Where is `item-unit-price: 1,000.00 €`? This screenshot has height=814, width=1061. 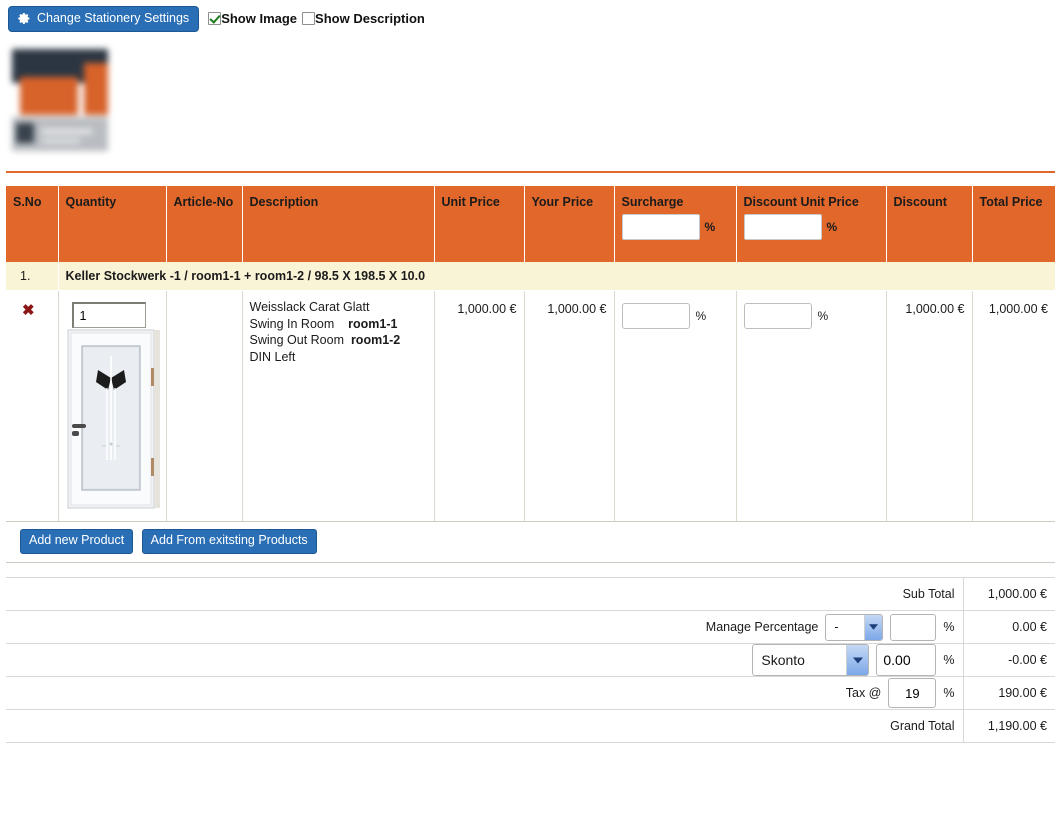 item-unit-price: 1,000.00 € is located at coordinates (479, 406).